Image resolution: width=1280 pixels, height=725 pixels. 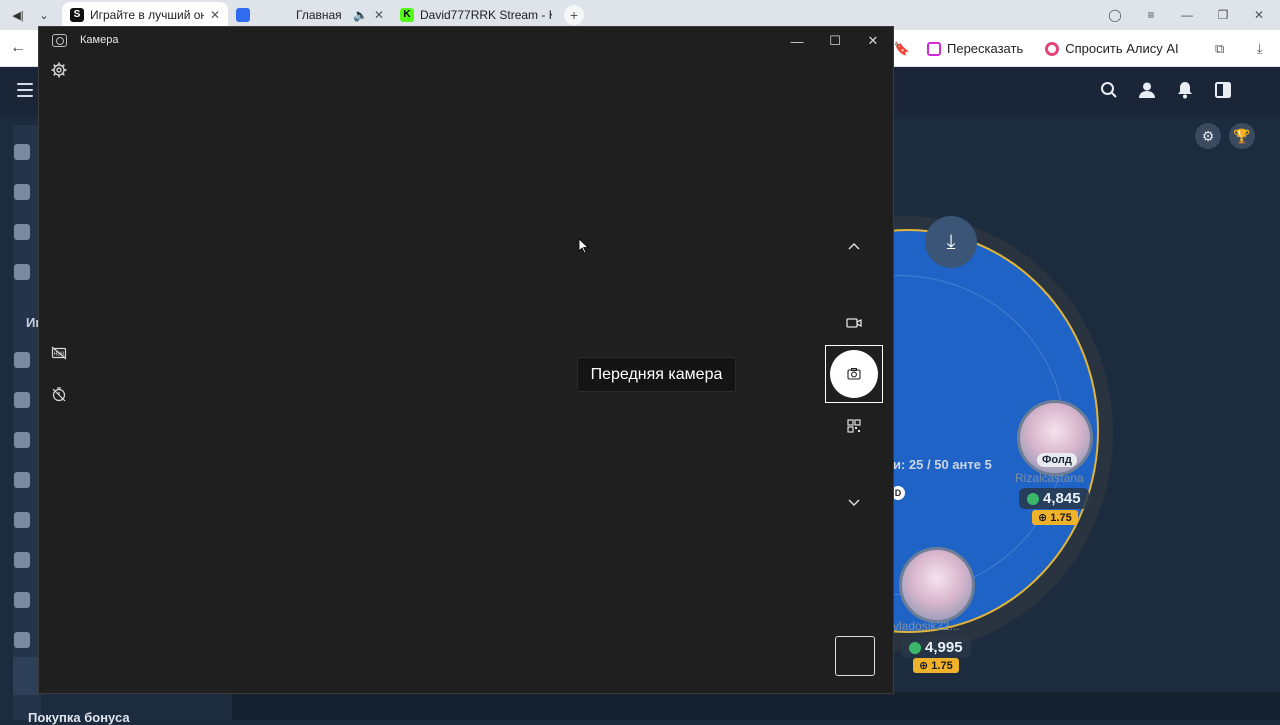 What do you see at coordinates (835, 41) in the screenshot?
I see `maximize-button: ☐` at bounding box center [835, 41].